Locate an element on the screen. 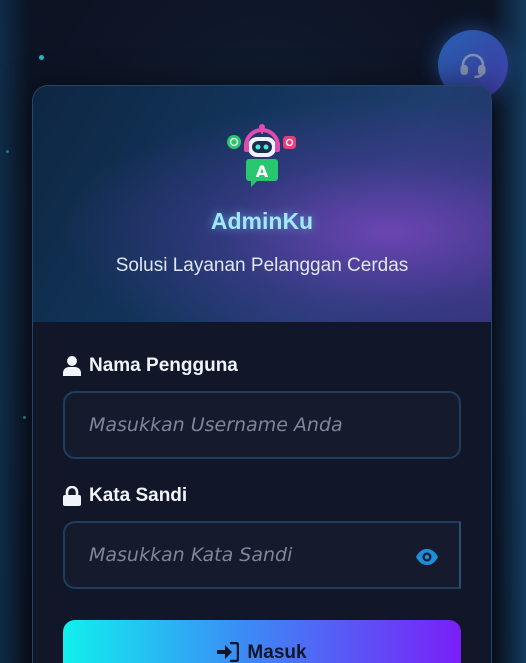 The width and height of the screenshot is (526, 663). left-edge-glow is located at coordinates (15, 331).